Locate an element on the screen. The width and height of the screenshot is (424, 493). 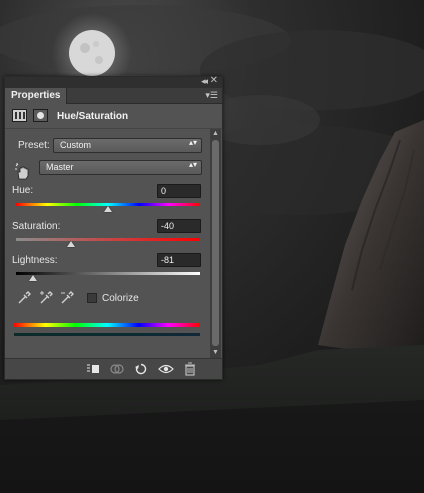
channel-dropdown: Master ▴▾ is located at coordinates (120, 167).